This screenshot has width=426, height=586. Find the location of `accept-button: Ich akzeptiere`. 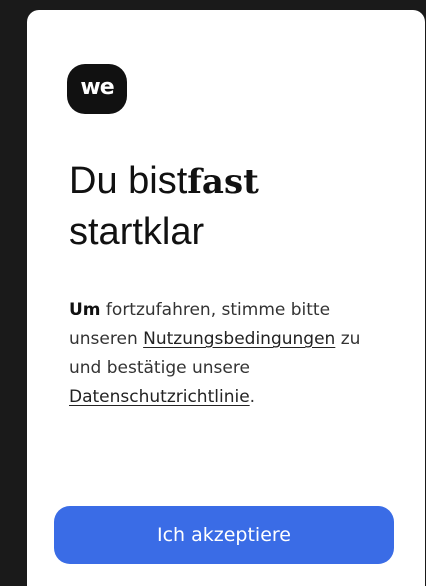

accept-button: Ich akzeptiere is located at coordinates (224, 535).